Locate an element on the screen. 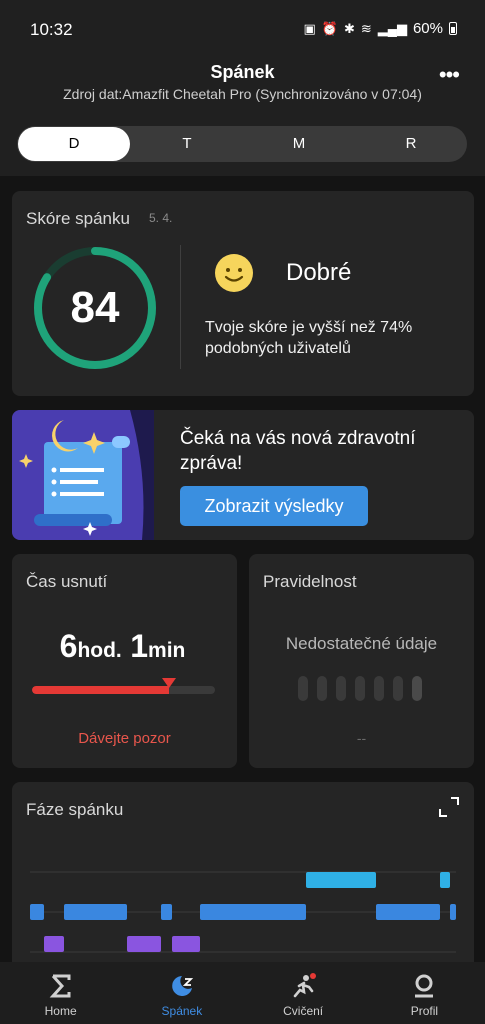 The image size is (485, 1024). more-options-icon: ••• is located at coordinates (449, 75).